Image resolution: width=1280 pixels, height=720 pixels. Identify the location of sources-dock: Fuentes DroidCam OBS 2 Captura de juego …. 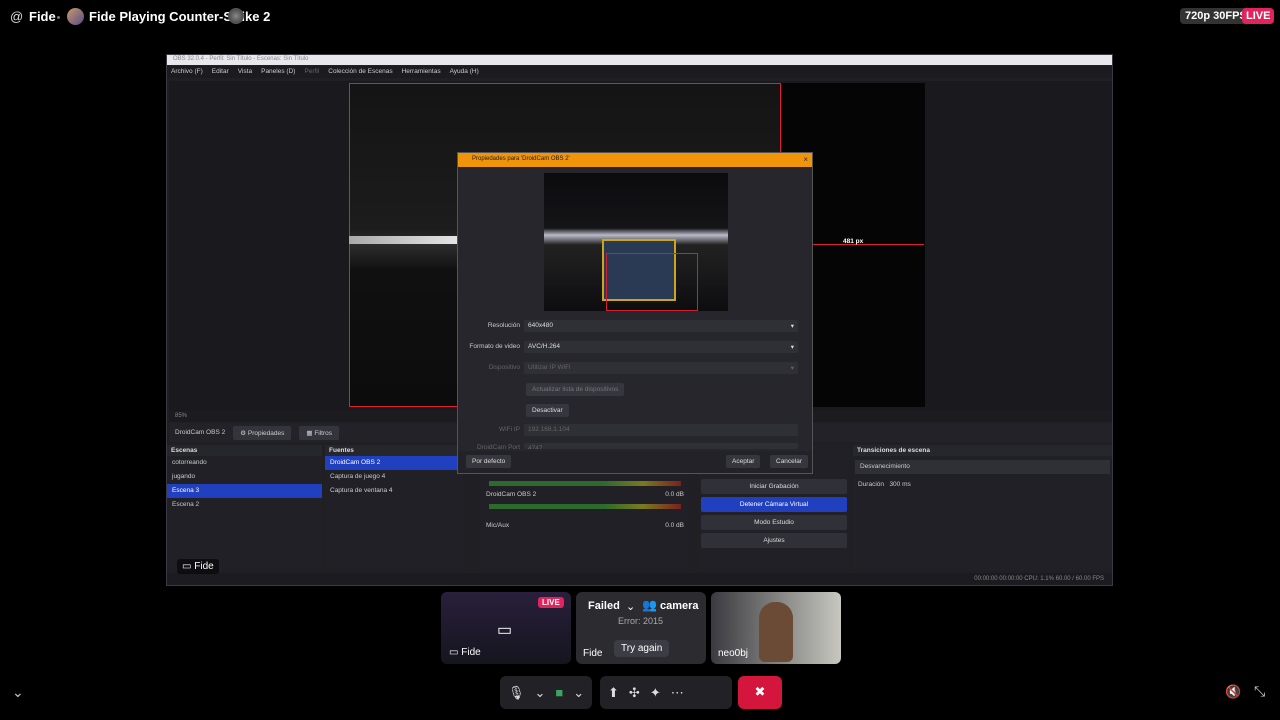
(394, 508).